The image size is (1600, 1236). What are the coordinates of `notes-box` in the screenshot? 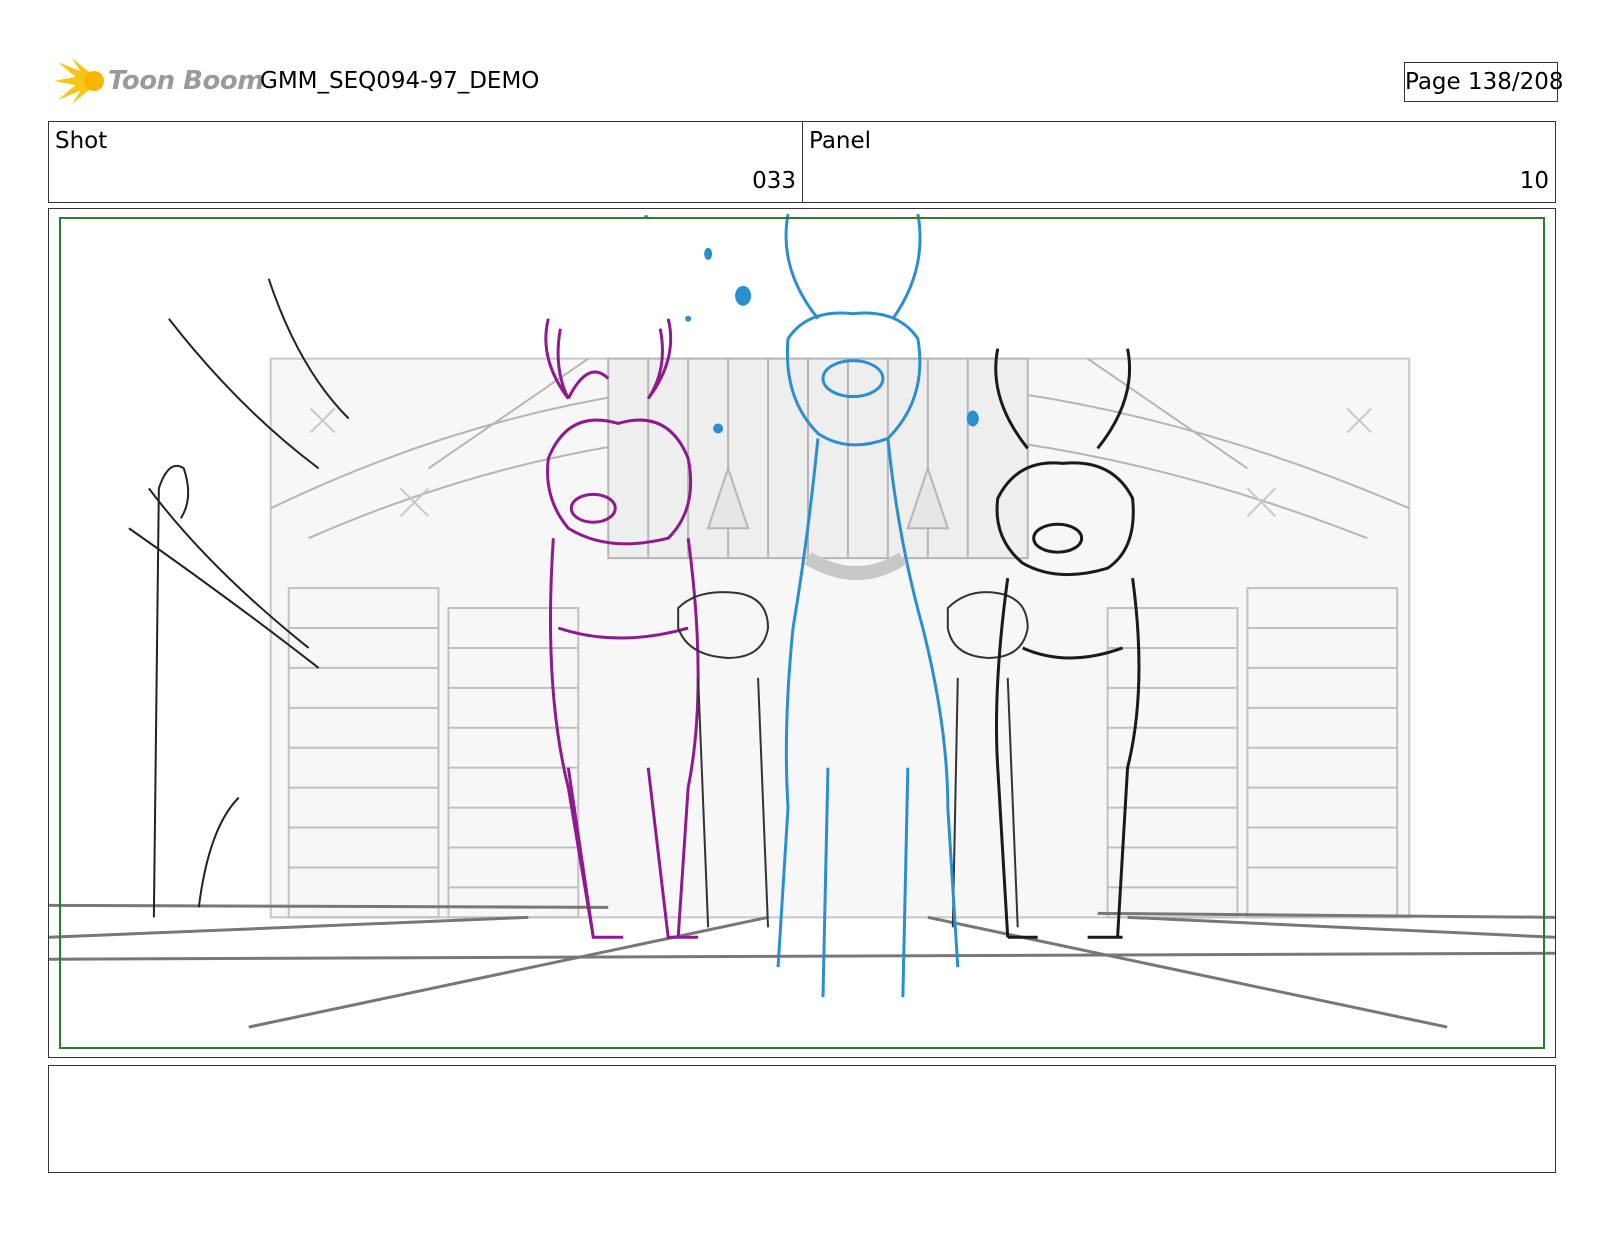 It's located at (802, 1119).